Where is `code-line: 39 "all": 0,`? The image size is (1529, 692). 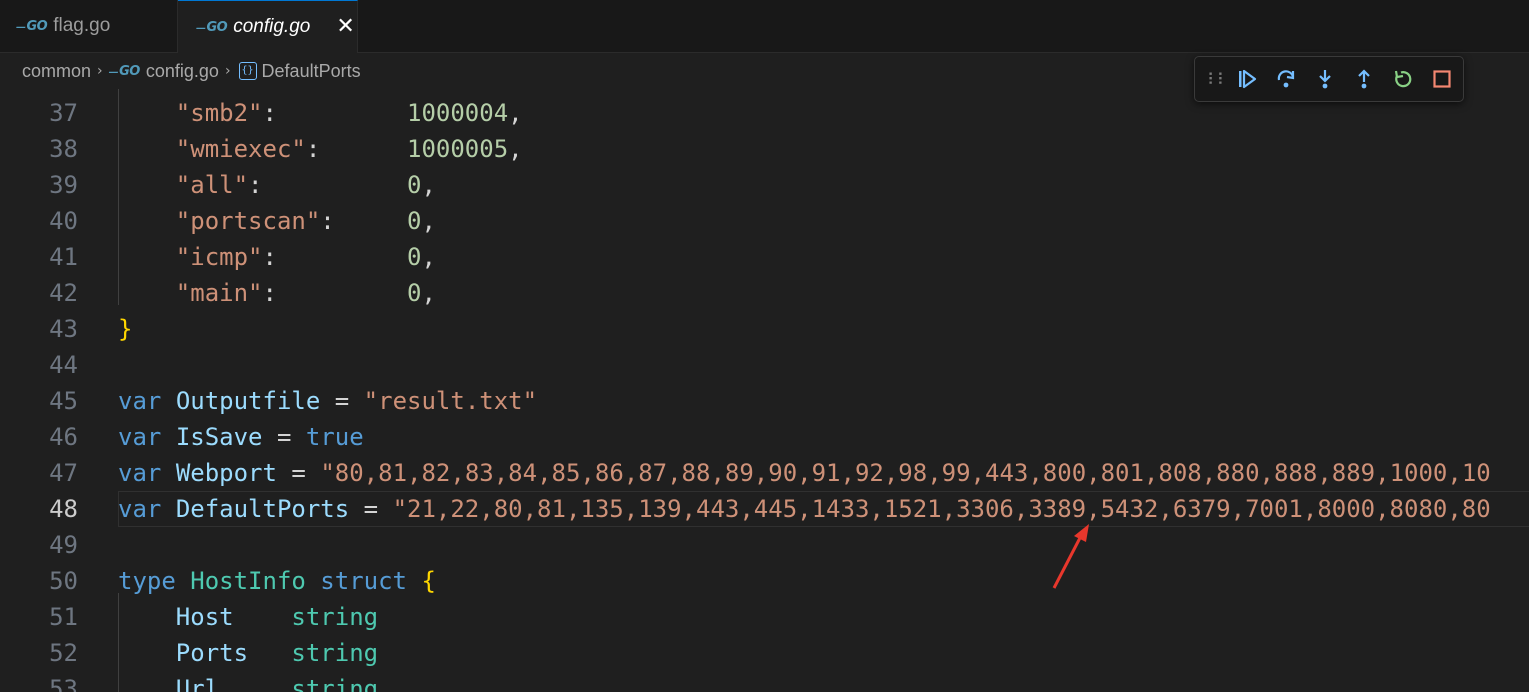
code-line: 39 "all": 0, is located at coordinates (764, 185).